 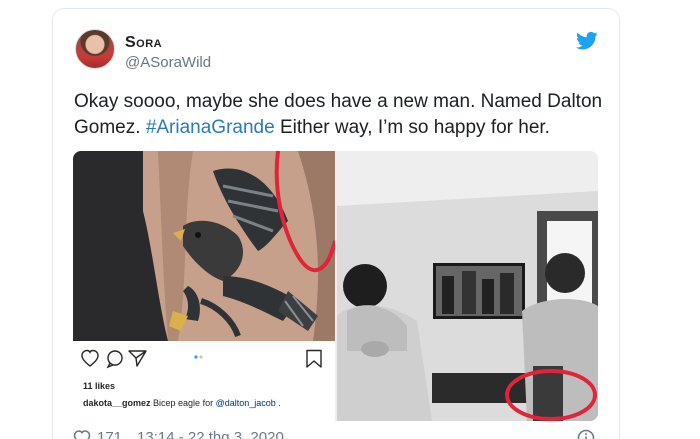 I want to click on like-count: 171, so click(x=109, y=434).